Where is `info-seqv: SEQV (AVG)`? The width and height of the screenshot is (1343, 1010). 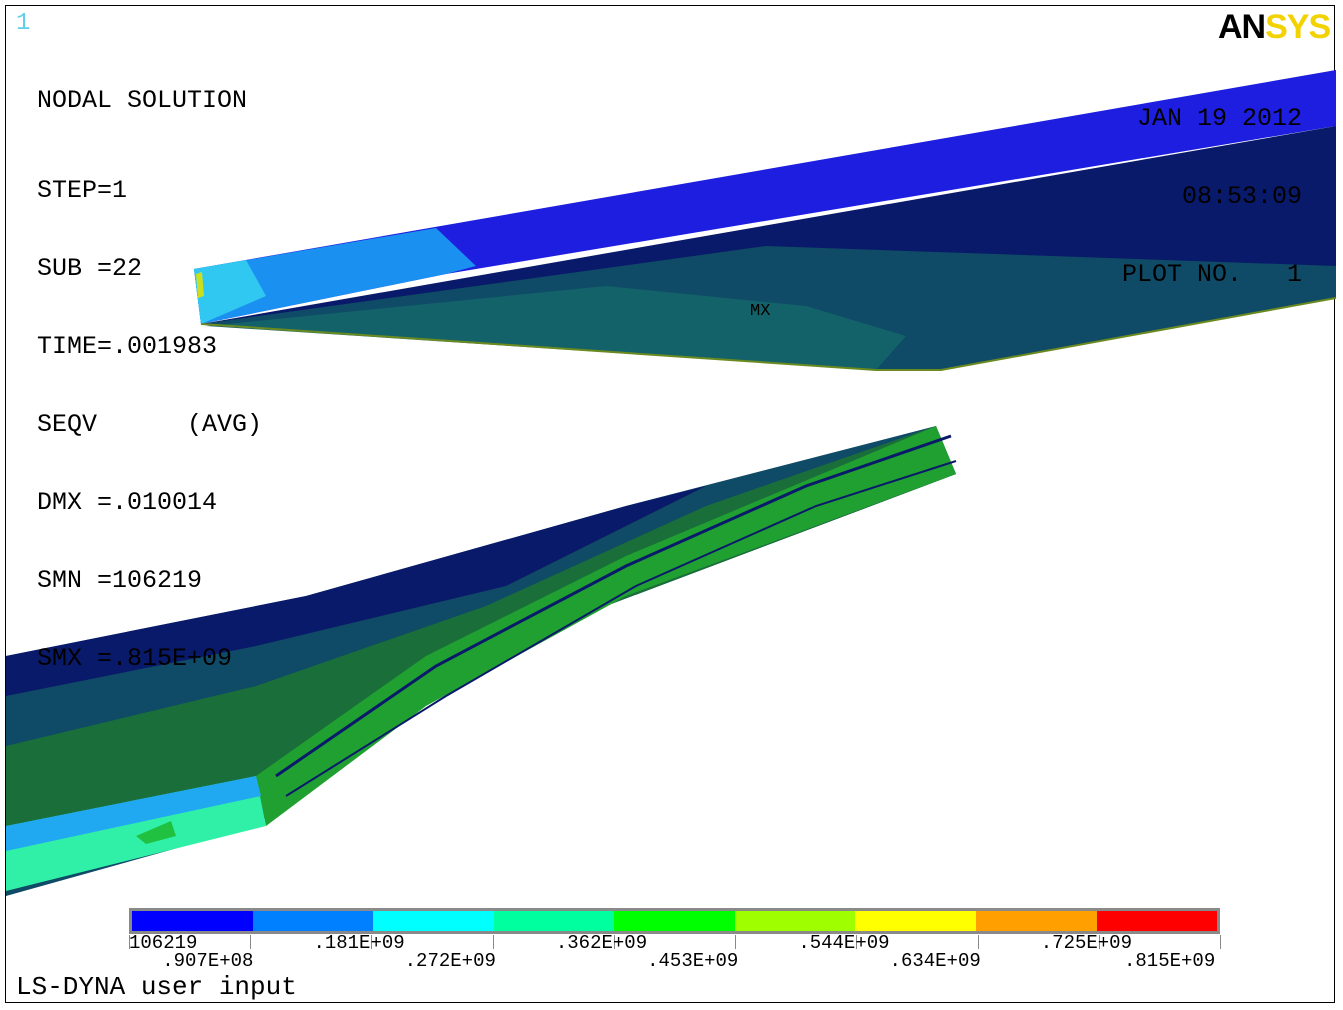 info-seqv: SEQV (AVG) is located at coordinates (150, 424).